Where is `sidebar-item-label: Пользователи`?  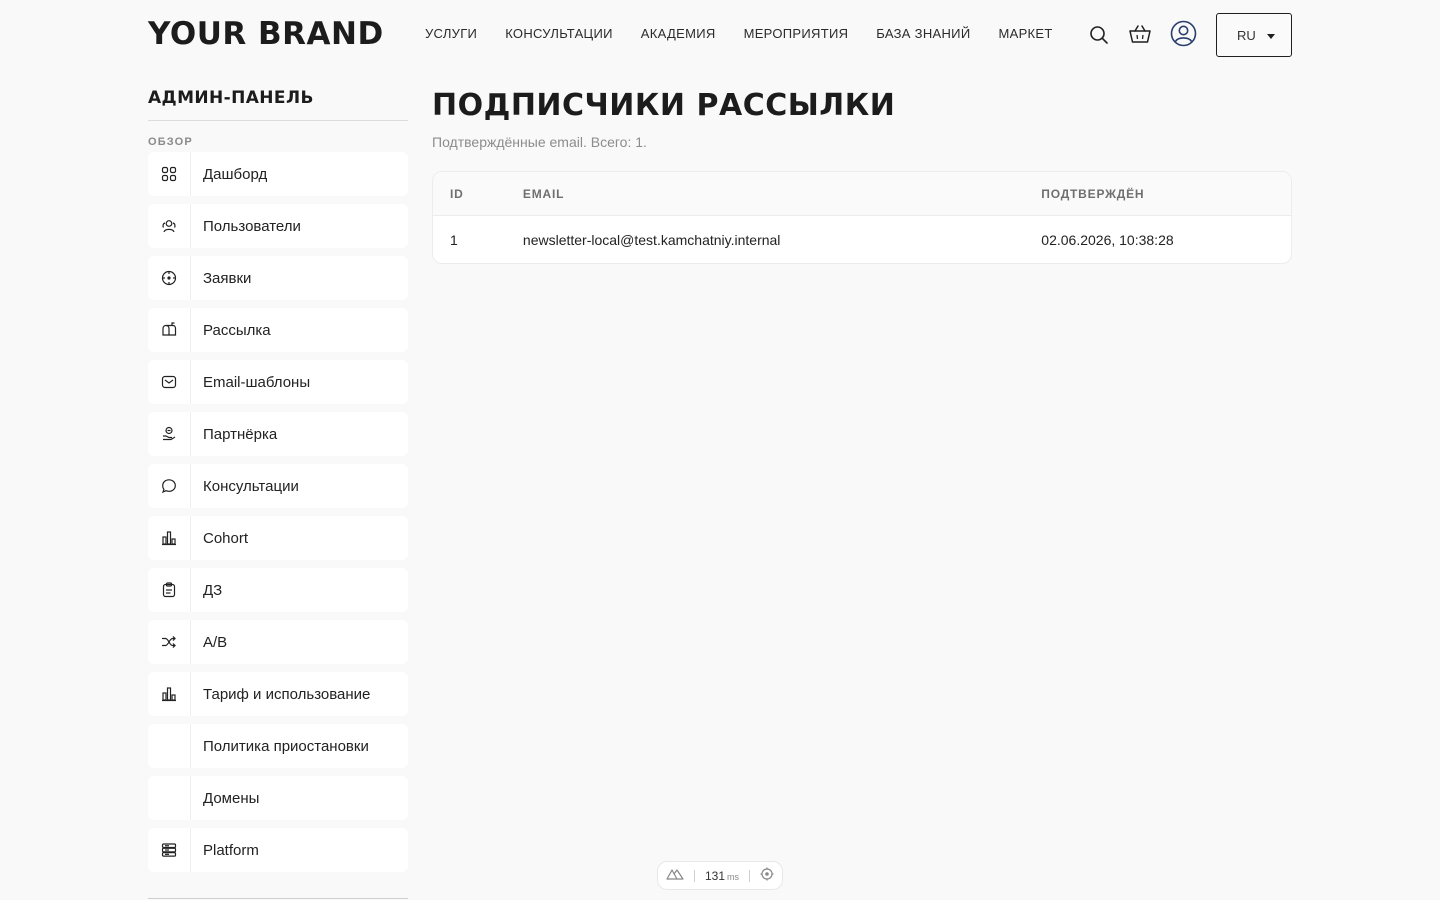 sidebar-item-label: Пользователи is located at coordinates (252, 226).